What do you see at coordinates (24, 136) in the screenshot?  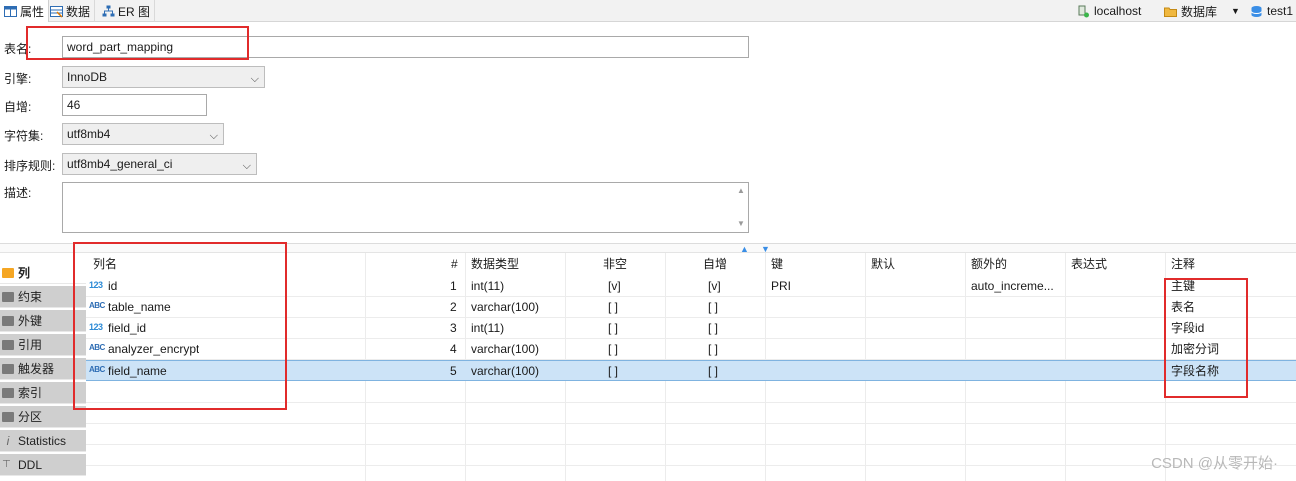 I see `charset-label: 字符集:` at bounding box center [24, 136].